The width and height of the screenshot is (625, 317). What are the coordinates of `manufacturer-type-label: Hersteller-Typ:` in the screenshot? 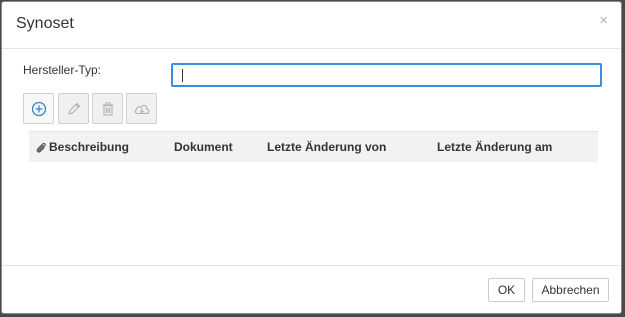 It's located at (62, 70).